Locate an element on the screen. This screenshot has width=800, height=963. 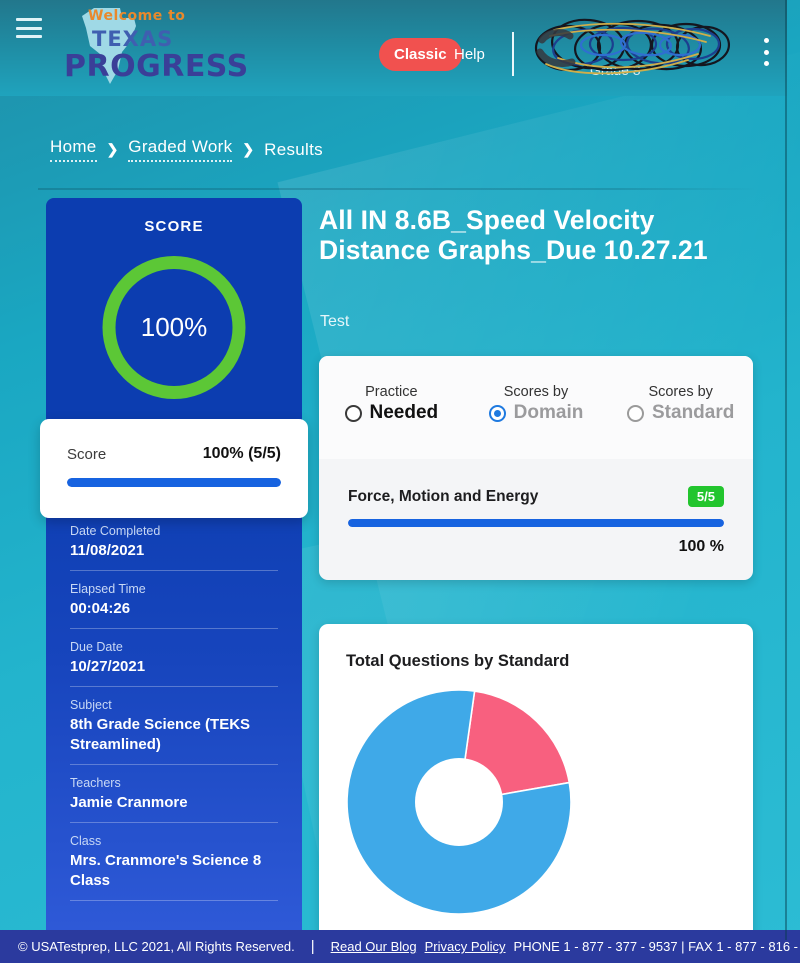
meta-row-class: Class Mrs. Cranmore's Science 8 Class is located at coordinates (174, 867).